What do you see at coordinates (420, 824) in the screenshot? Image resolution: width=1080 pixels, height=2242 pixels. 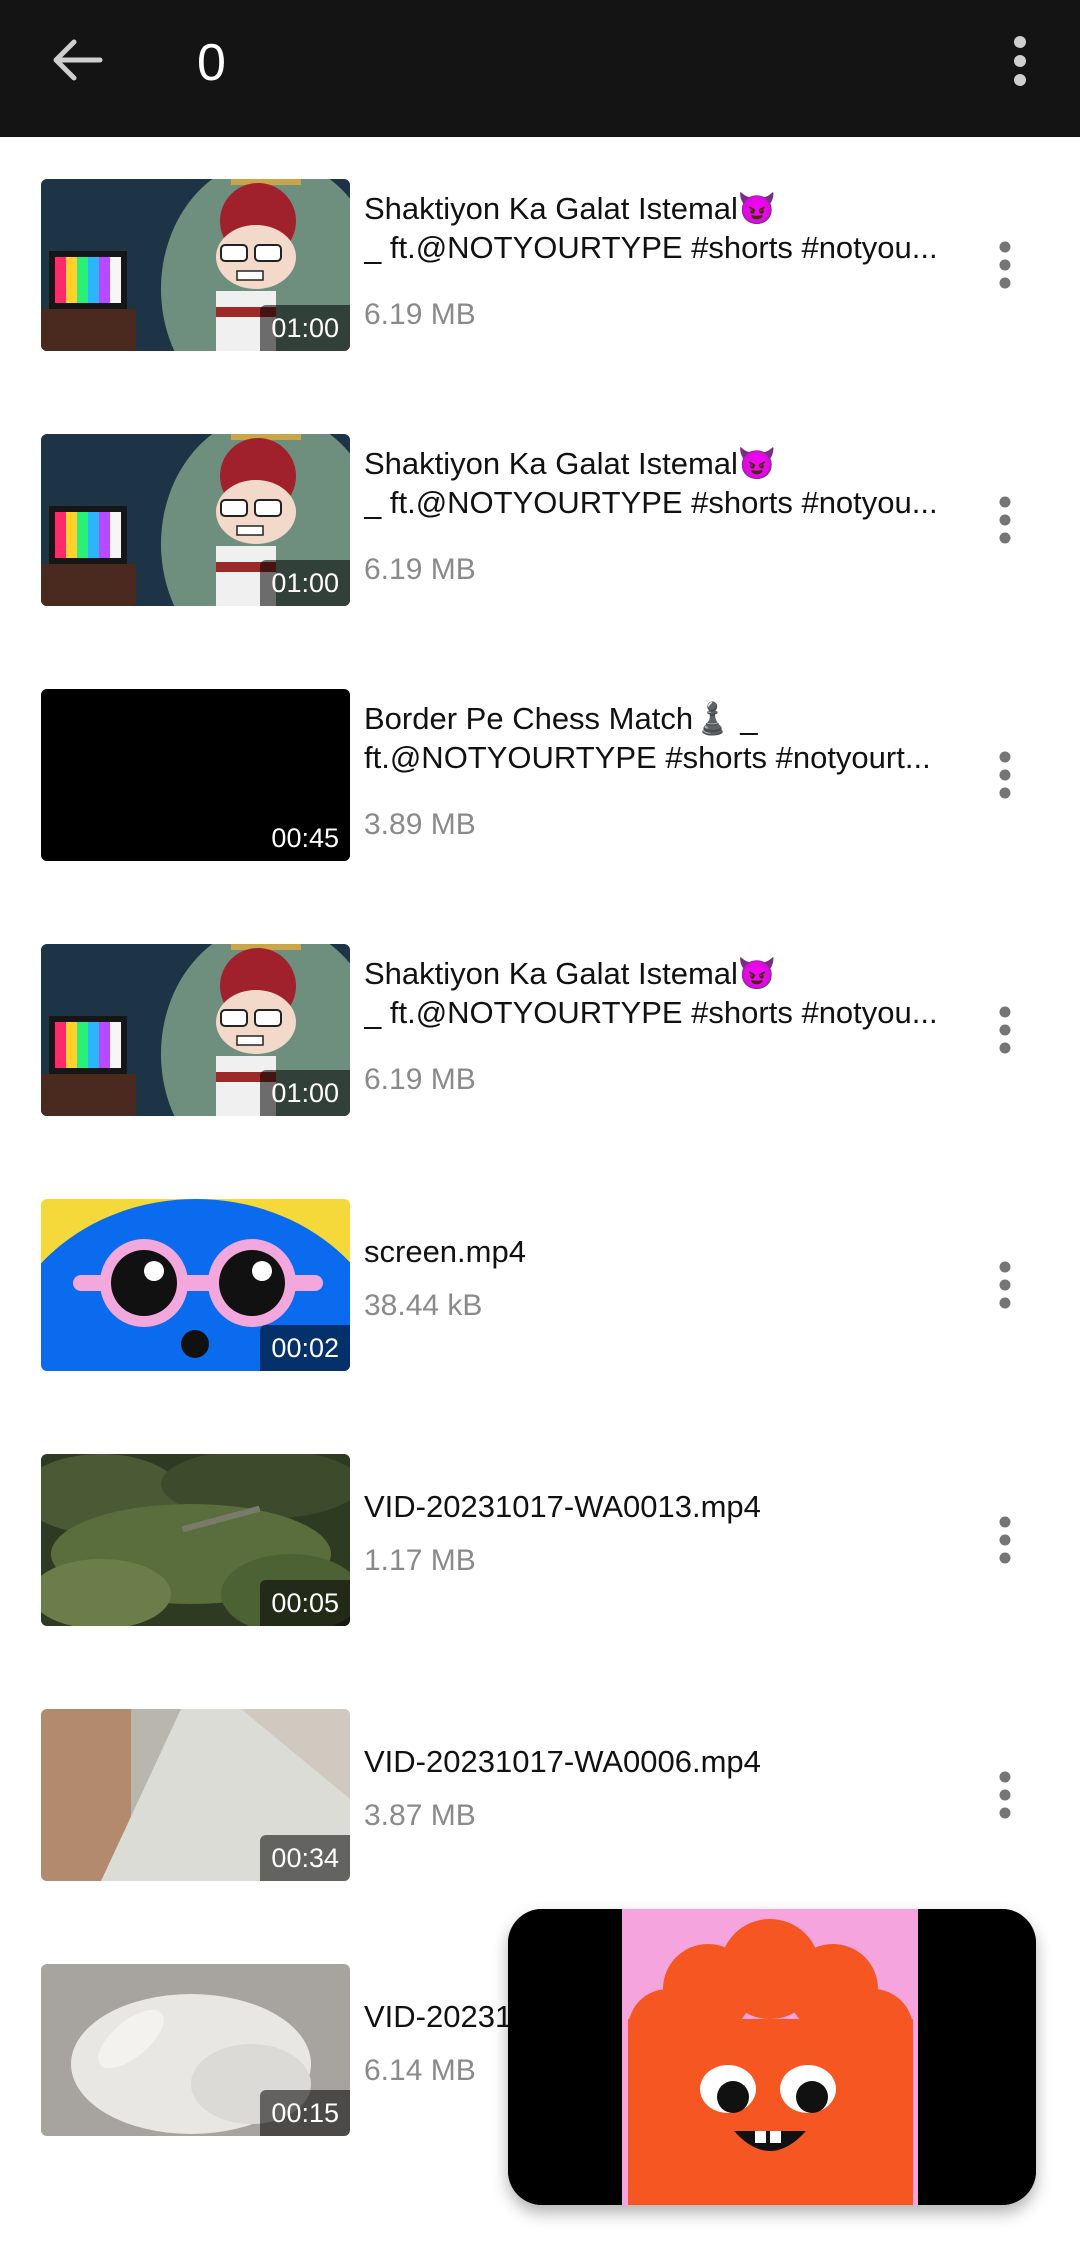 I see `file-size: 3.89 MB` at bounding box center [420, 824].